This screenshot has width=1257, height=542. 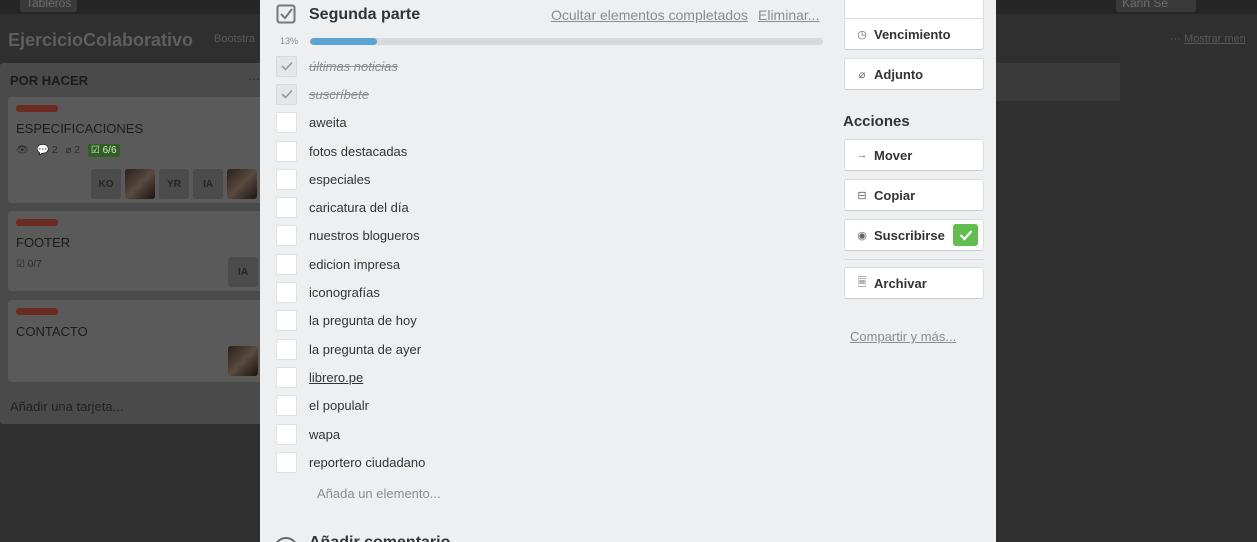 I want to click on checklist-item-text: reportero ciudadano, so click(x=367, y=462).